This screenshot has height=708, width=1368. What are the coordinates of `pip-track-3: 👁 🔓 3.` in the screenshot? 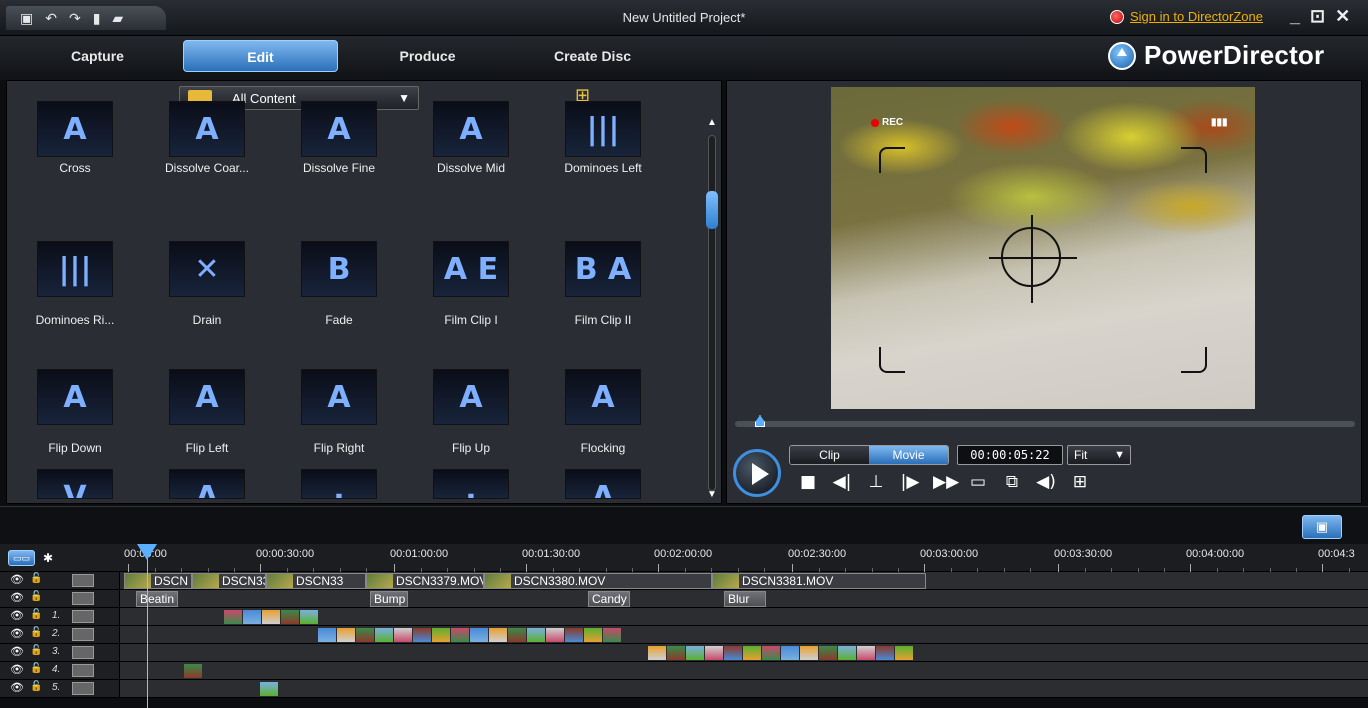 It's located at (684, 653).